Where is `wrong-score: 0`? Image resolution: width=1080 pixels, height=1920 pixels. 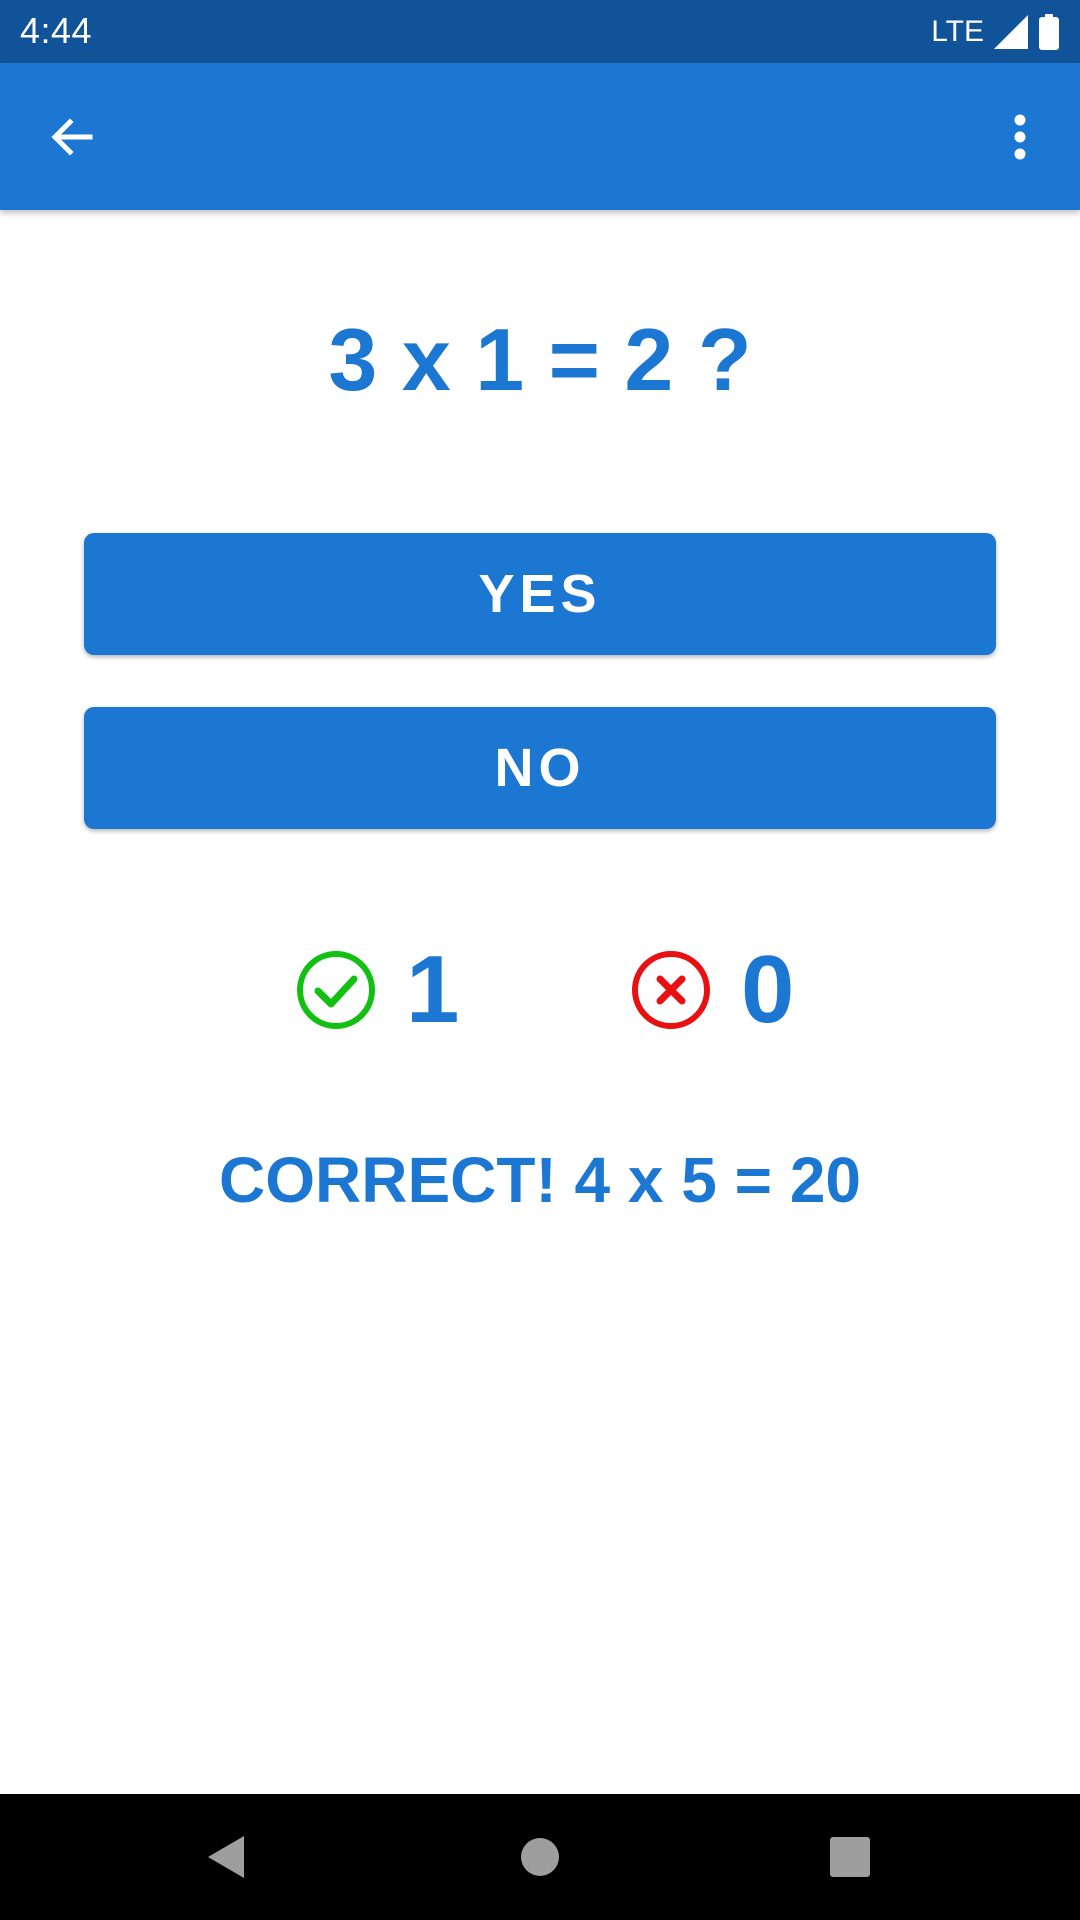
wrong-score: 0 is located at coordinates (712, 990).